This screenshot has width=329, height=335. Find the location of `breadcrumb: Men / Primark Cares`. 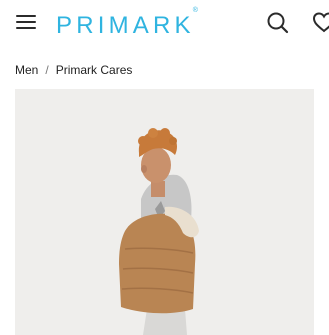

breadcrumb: Men / Primark Cares is located at coordinates (73, 70).